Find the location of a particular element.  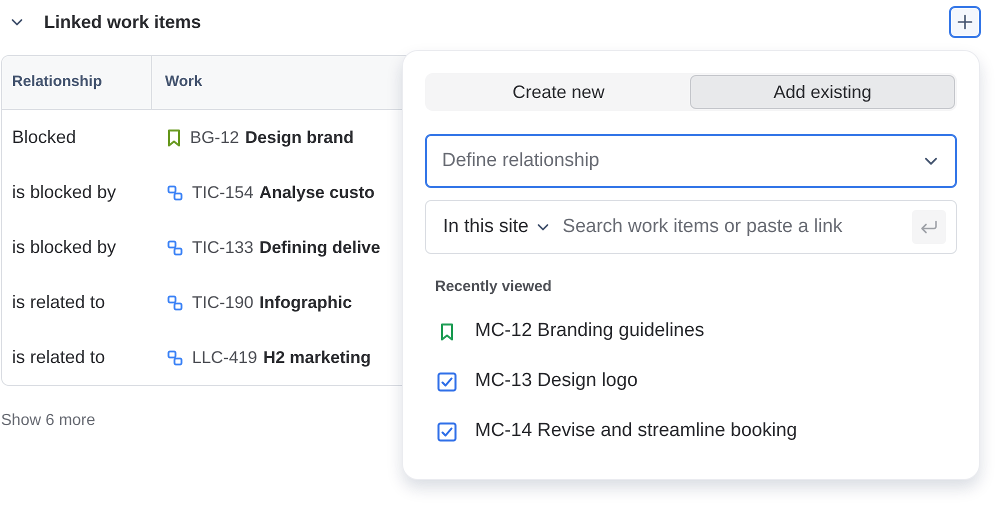

segment-tab: Create new is located at coordinates (558, 92).